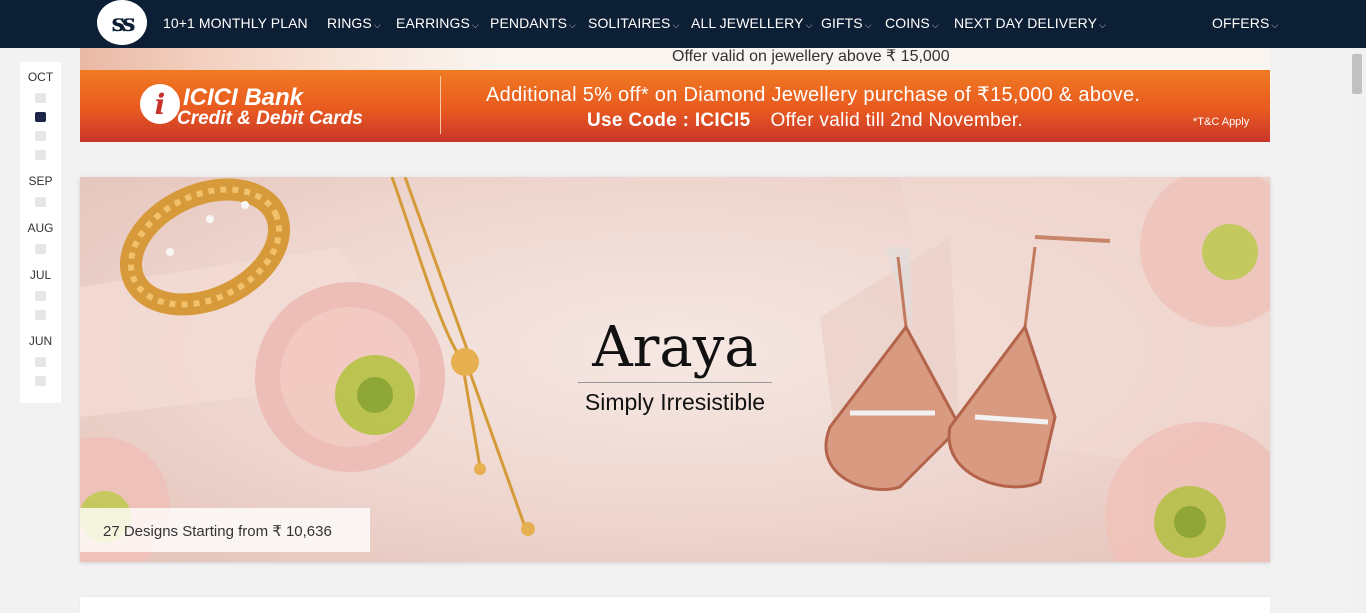 The image size is (1366, 613). What do you see at coordinates (270, 118) in the screenshot?
I see `bank-subtitle: Credit & Debit Cards` at bounding box center [270, 118].